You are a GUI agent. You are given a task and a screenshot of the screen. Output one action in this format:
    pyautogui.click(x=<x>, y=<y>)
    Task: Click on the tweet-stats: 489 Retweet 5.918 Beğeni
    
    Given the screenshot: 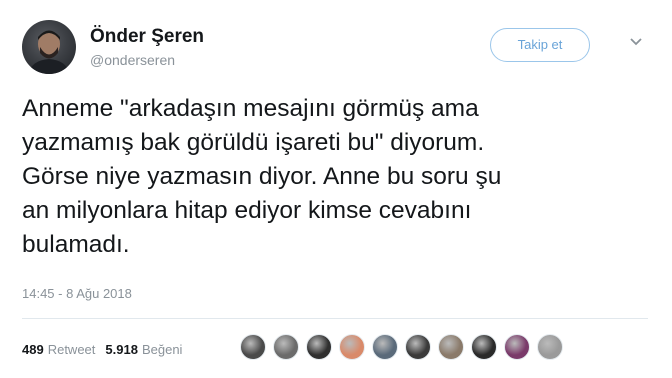 What is the action you would take?
    pyautogui.click(x=107, y=349)
    